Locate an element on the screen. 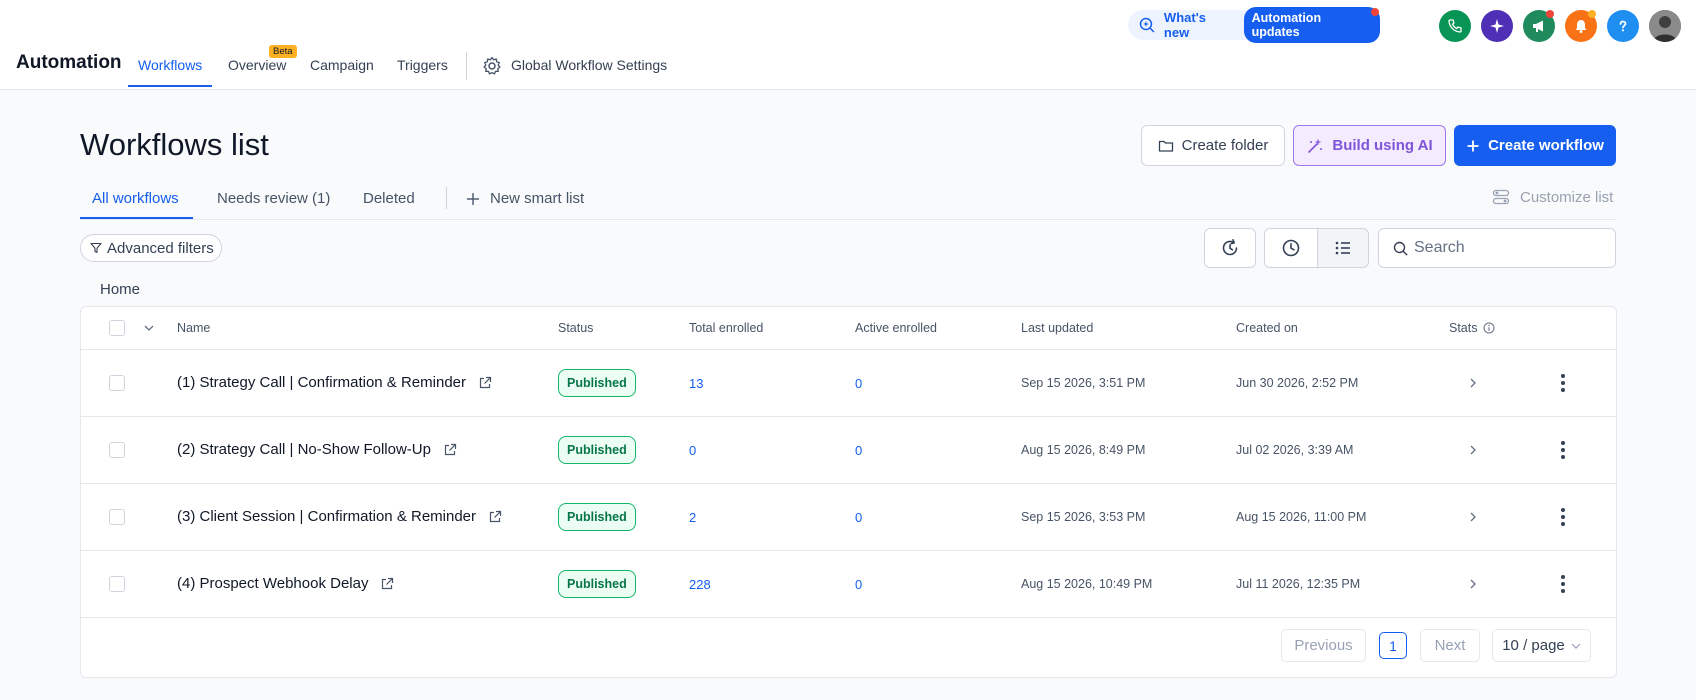  customize-list-label: Customize list is located at coordinates (1567, 197).